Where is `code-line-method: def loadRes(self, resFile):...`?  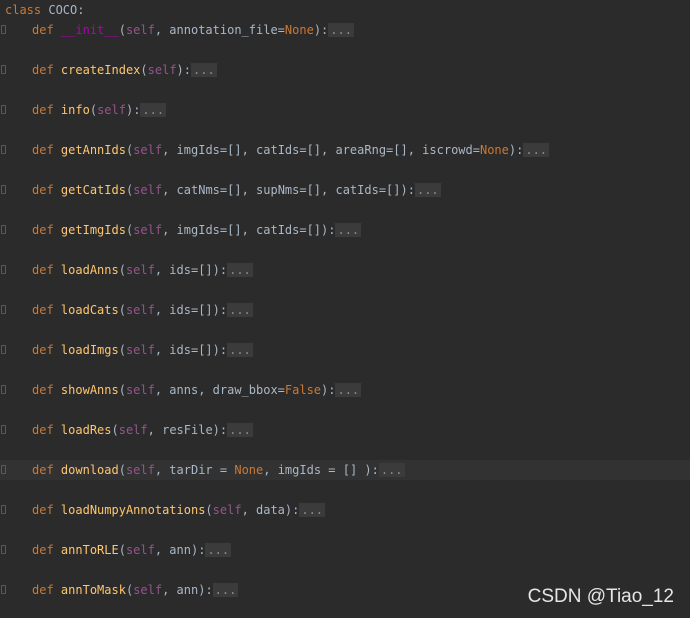 code-line-method: def loadRes(self, resFile):... is located at coordinates (345, 430).